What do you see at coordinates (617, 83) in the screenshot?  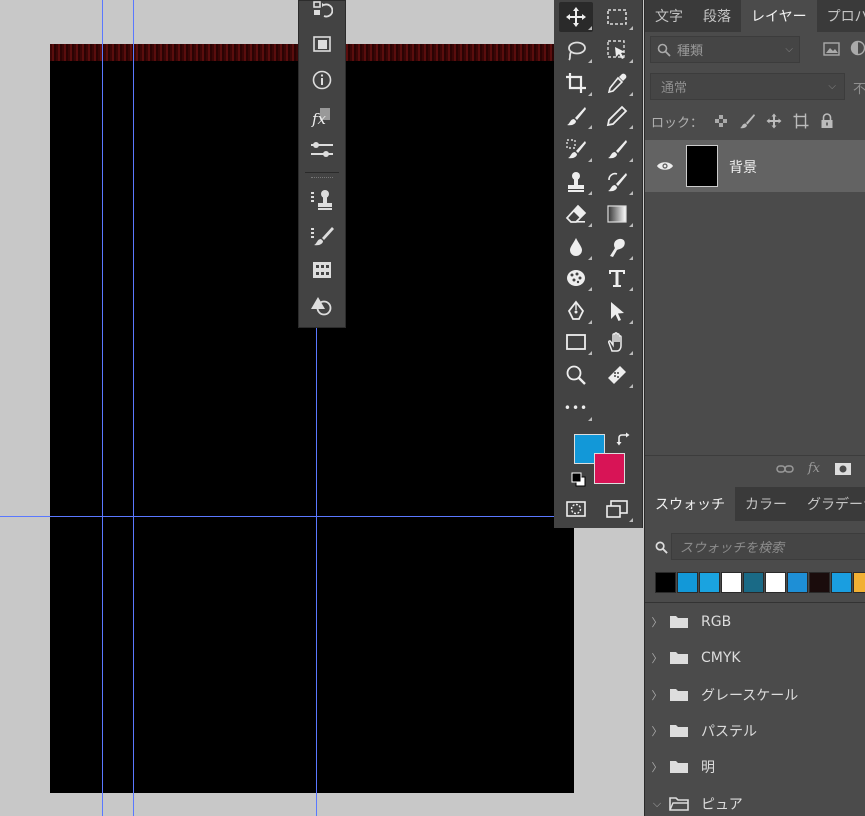 I see `eyedropper-tool` at bounding box center [617, 83].